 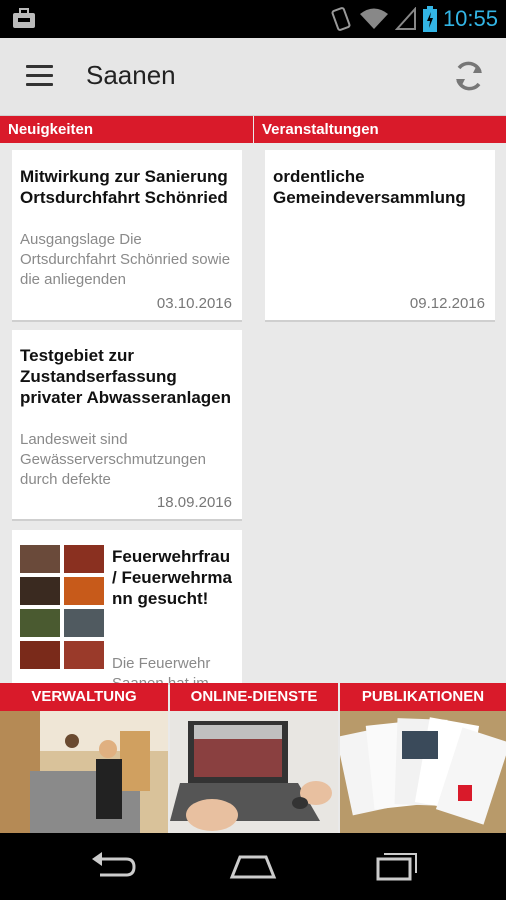 What do you see at coordinates (469, 76) in the screenshot?
I see `refresh-icon` at bounding box center [469, 76].